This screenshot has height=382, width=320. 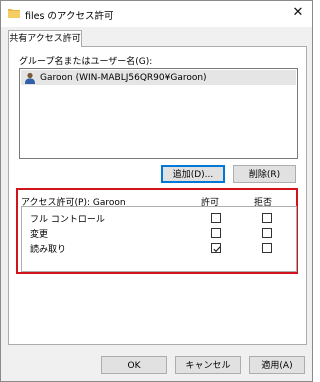 I want to click on deny-checkbox-read, so click(x=267, y=248).